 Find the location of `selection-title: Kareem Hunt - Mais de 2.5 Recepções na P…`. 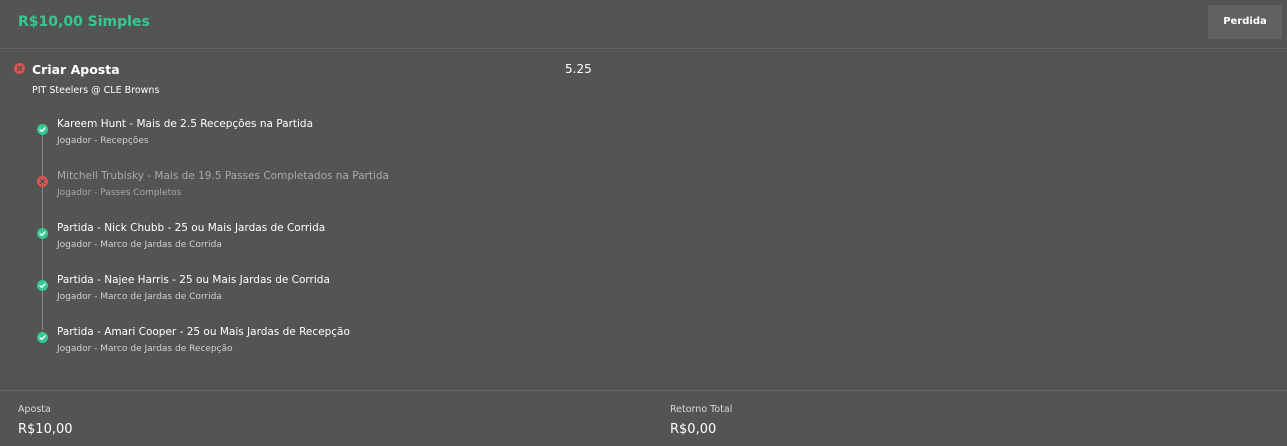

selection-title: Kareem Hunt - Mais de 2.5 Recepções na P… is located at coordinates (185, 124).